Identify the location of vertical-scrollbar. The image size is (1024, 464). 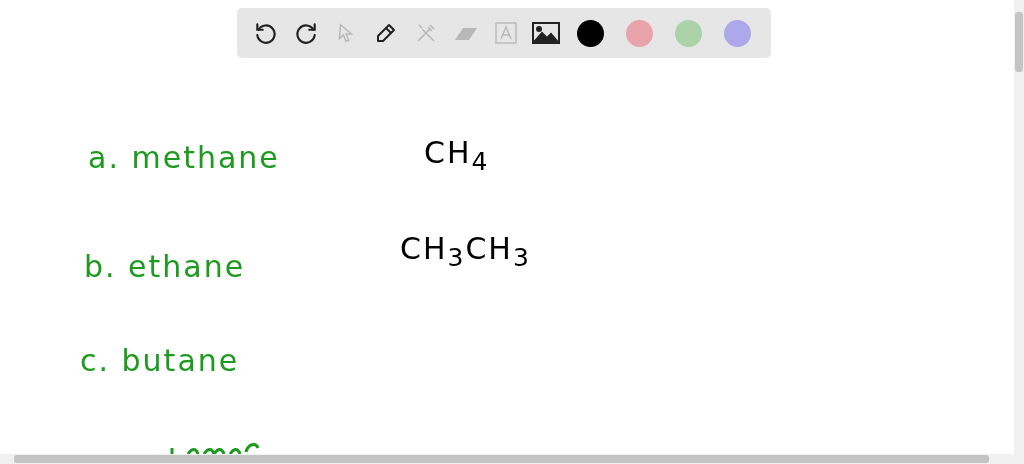
(1019, 227).